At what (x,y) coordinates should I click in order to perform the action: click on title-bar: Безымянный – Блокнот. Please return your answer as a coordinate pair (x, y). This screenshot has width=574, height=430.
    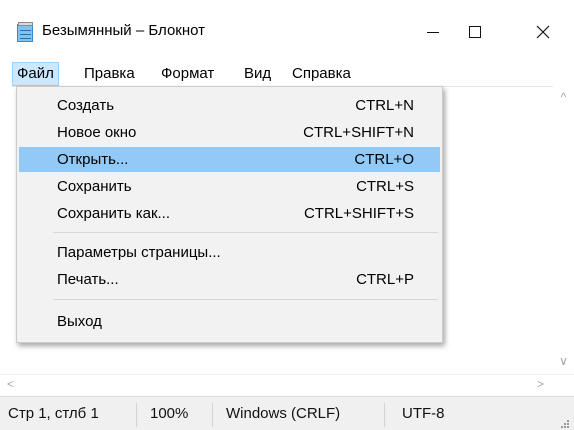
    Looking at the image, I should click on (287, 30).